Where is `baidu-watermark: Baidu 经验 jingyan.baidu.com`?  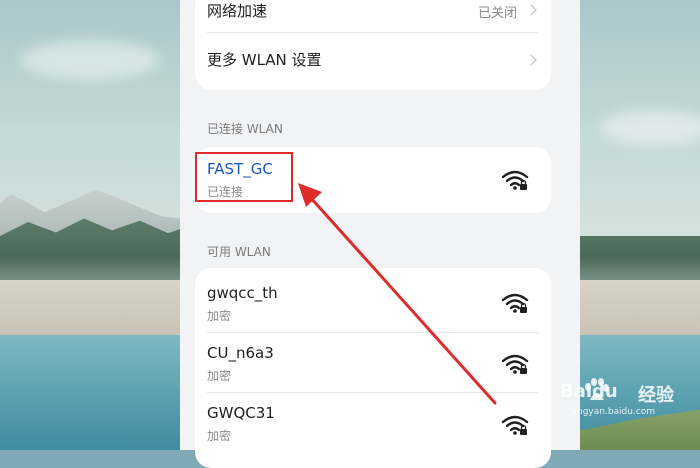 baidu-watermark: Baidu 经验 jingyan.baidu.com is located at coordinates (627, 400).